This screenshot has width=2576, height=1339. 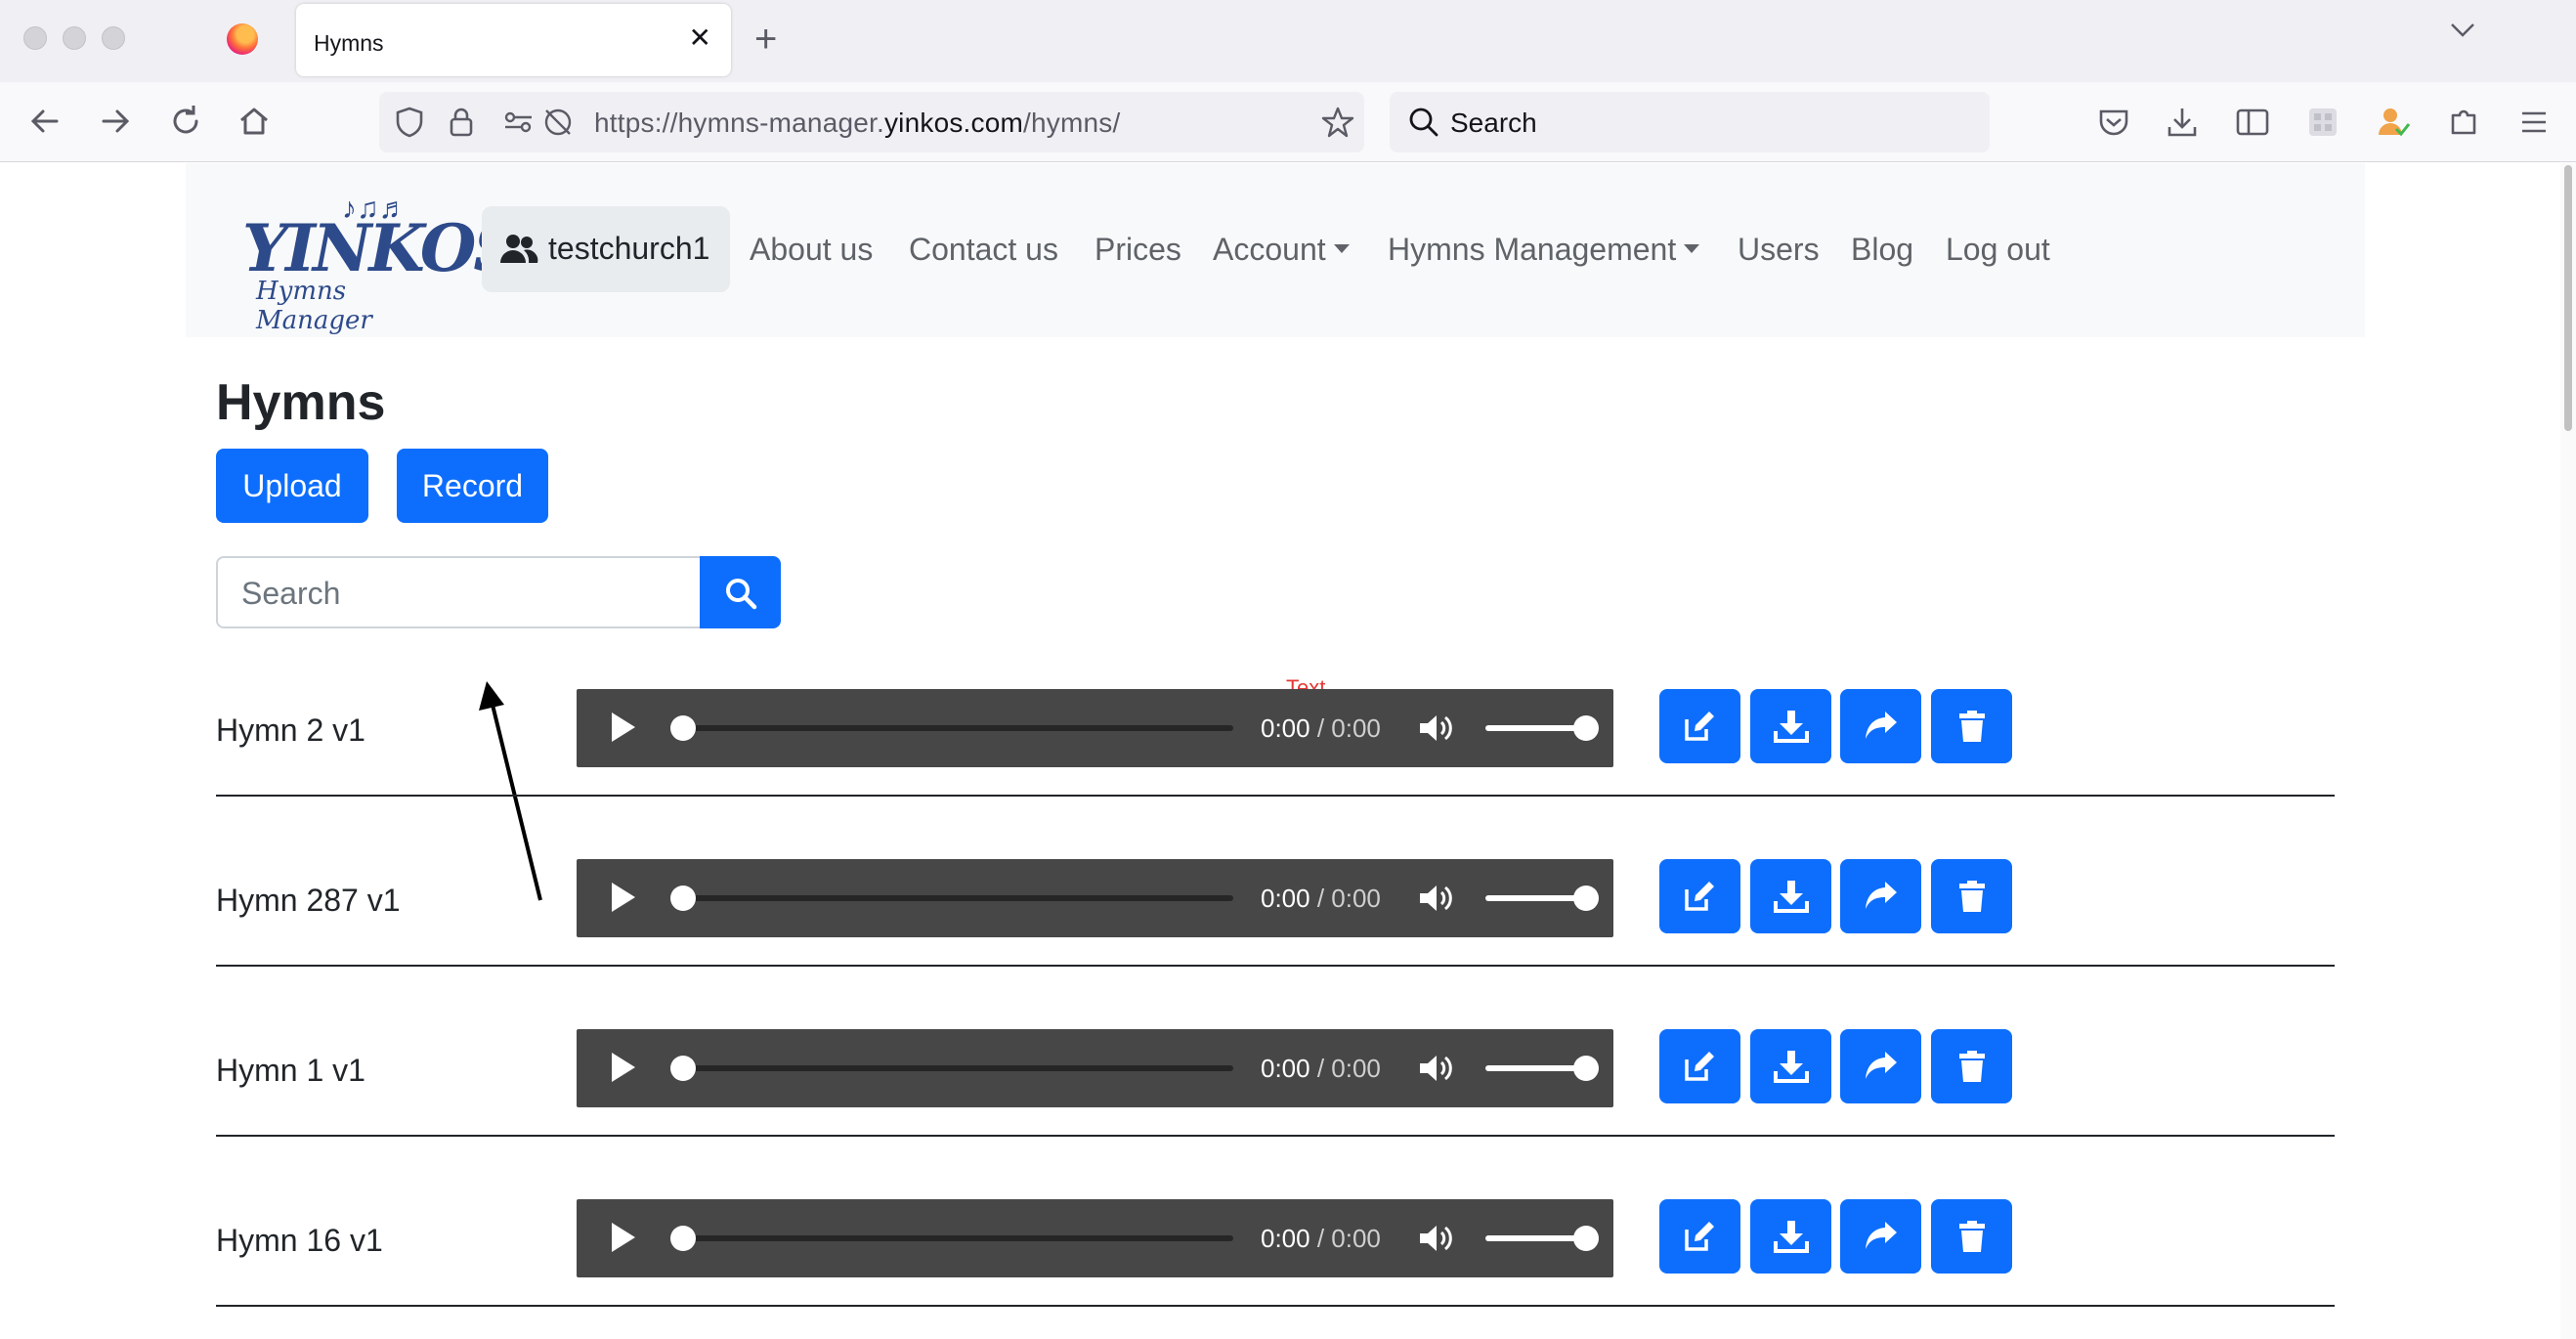 I want to click on sidebar-icon, so click(x=2252, y=122).